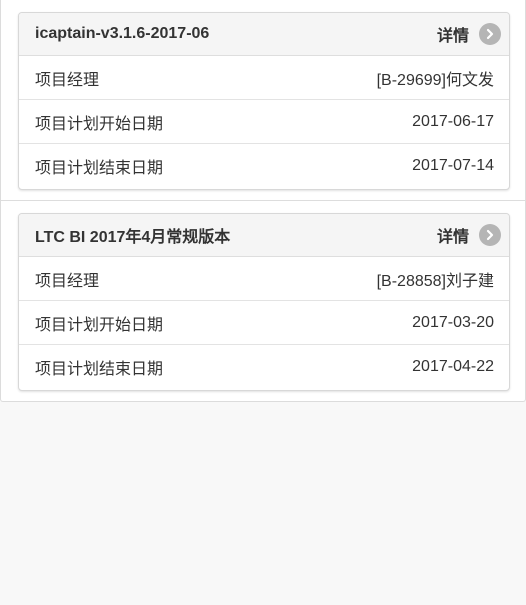  What do you see at coordinates (133, 237) in the screenshot?
I see `project-title: LTC BI 2017年4月常规版本` at bounding box center [133, 237].